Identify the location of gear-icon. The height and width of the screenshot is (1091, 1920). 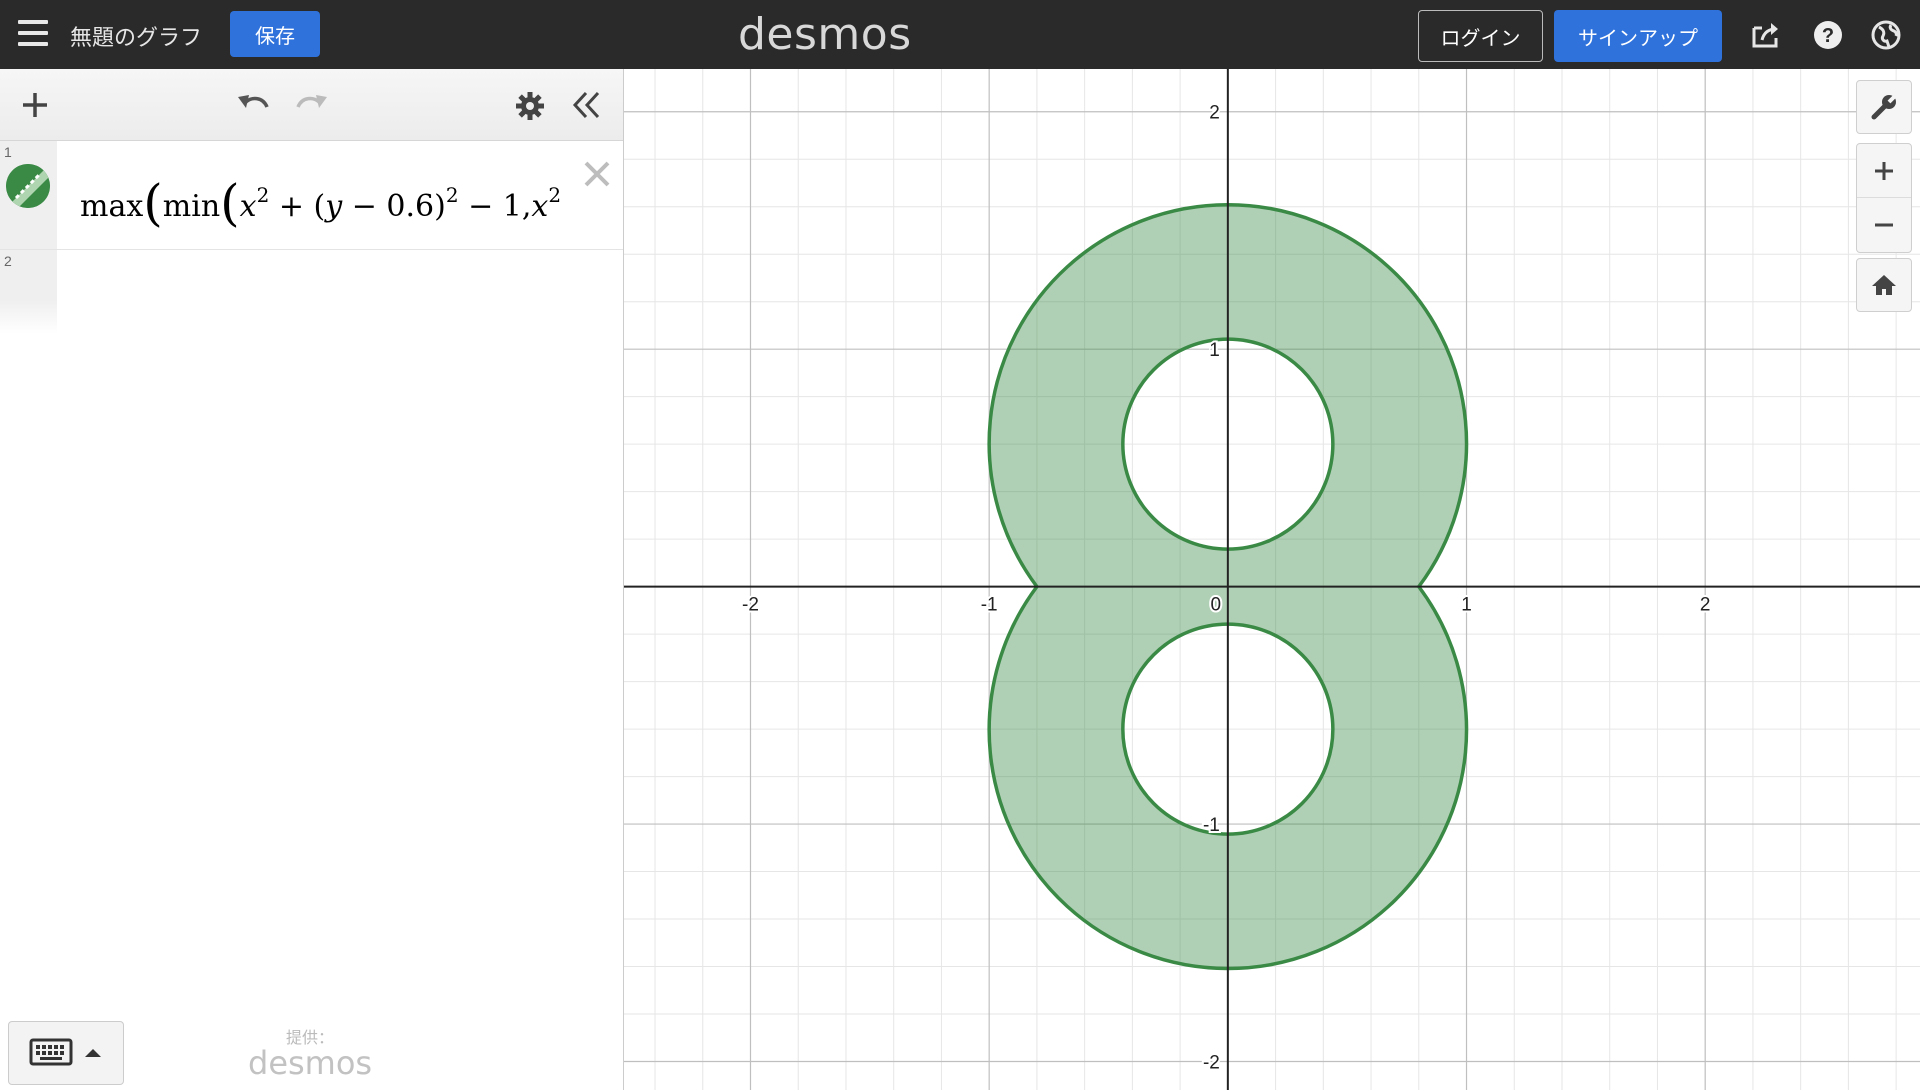
(530, 106).